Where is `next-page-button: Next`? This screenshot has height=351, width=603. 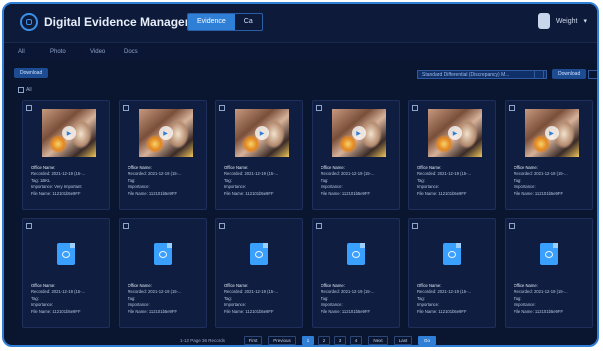
next-page-button: Next is located at coordinates (378, 340).